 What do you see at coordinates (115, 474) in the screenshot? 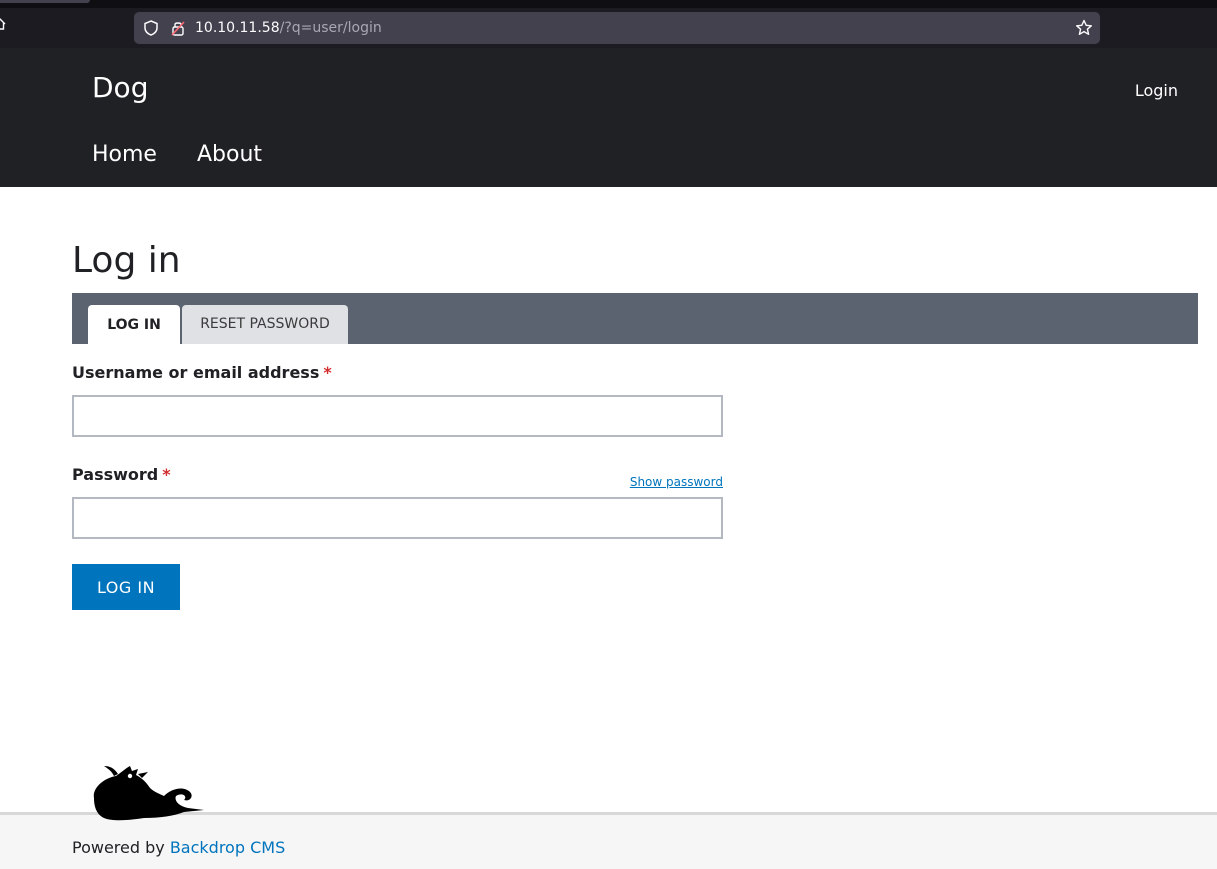
I see `password-label-text: Password` at bounding box center [115, 474].